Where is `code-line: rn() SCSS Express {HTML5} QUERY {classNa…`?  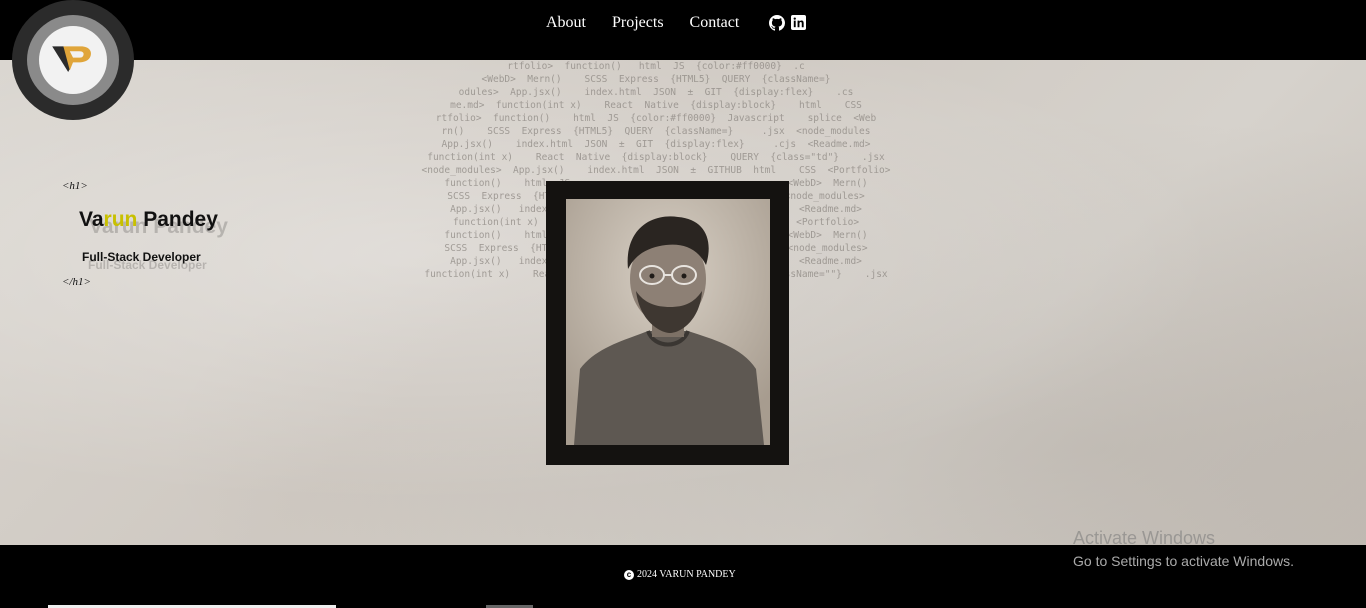 code-line: rn() SCSS Express {HTML5} QUERY {classNa… is located at coordinates (656, 131).